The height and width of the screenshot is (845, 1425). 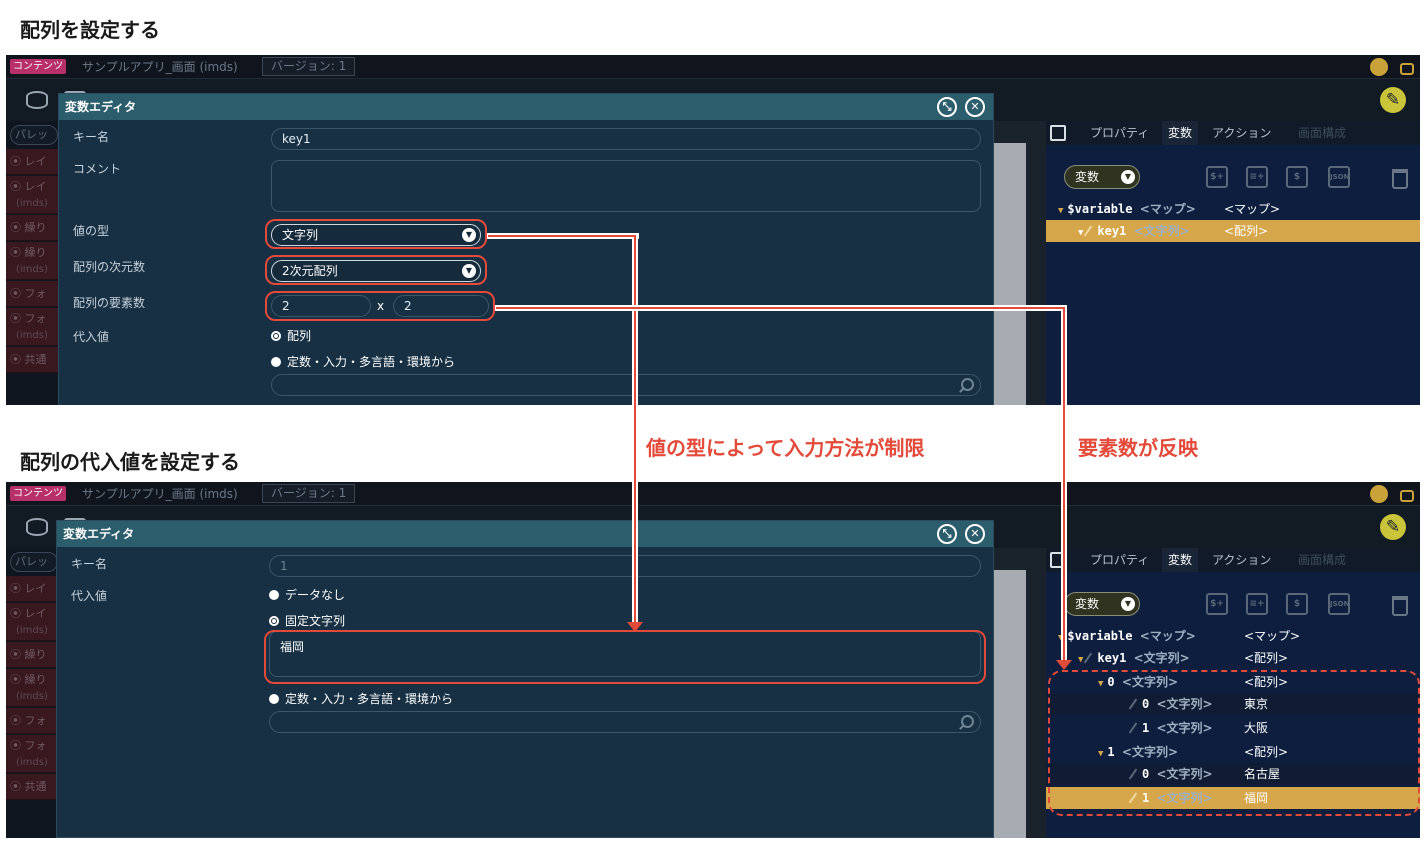 I want to click on chevron-down-icon: ▼, so click(x=1128, y=604).